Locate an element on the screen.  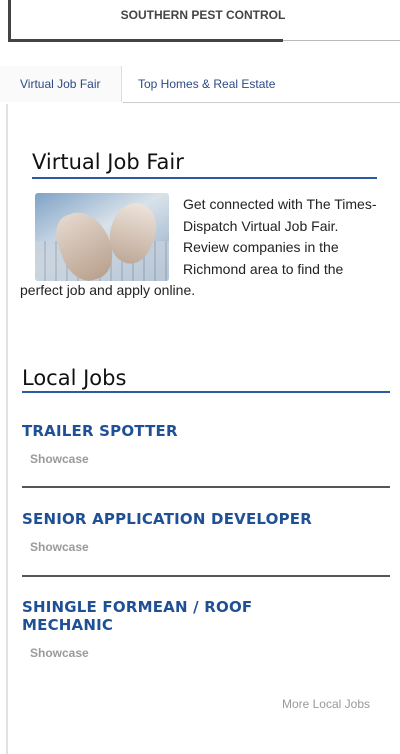
tab-bar: Virtual Job Fair Top Homes & Real Estate is located at coordinates (200, 85).